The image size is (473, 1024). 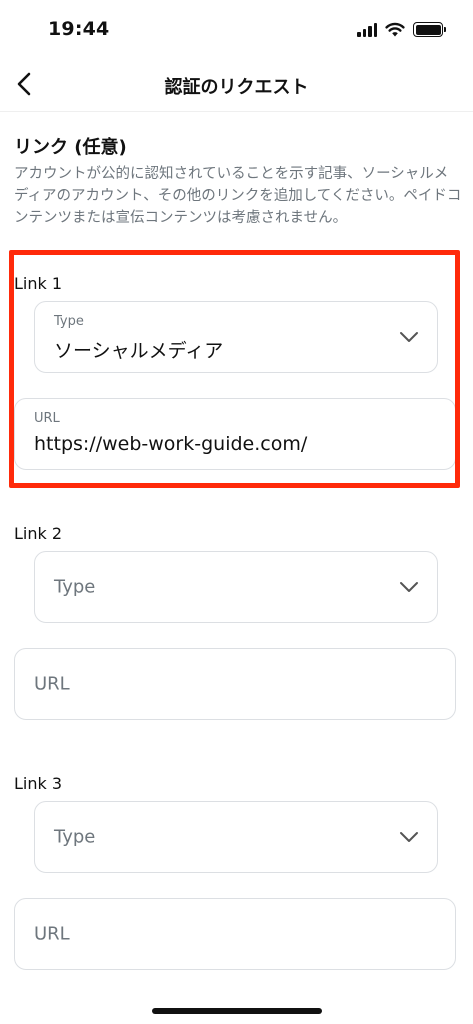 What do you see at coordinates (38, 783) in the screenshot?
I see `link-3-label: Link 3` at bounding box center [38, 783].